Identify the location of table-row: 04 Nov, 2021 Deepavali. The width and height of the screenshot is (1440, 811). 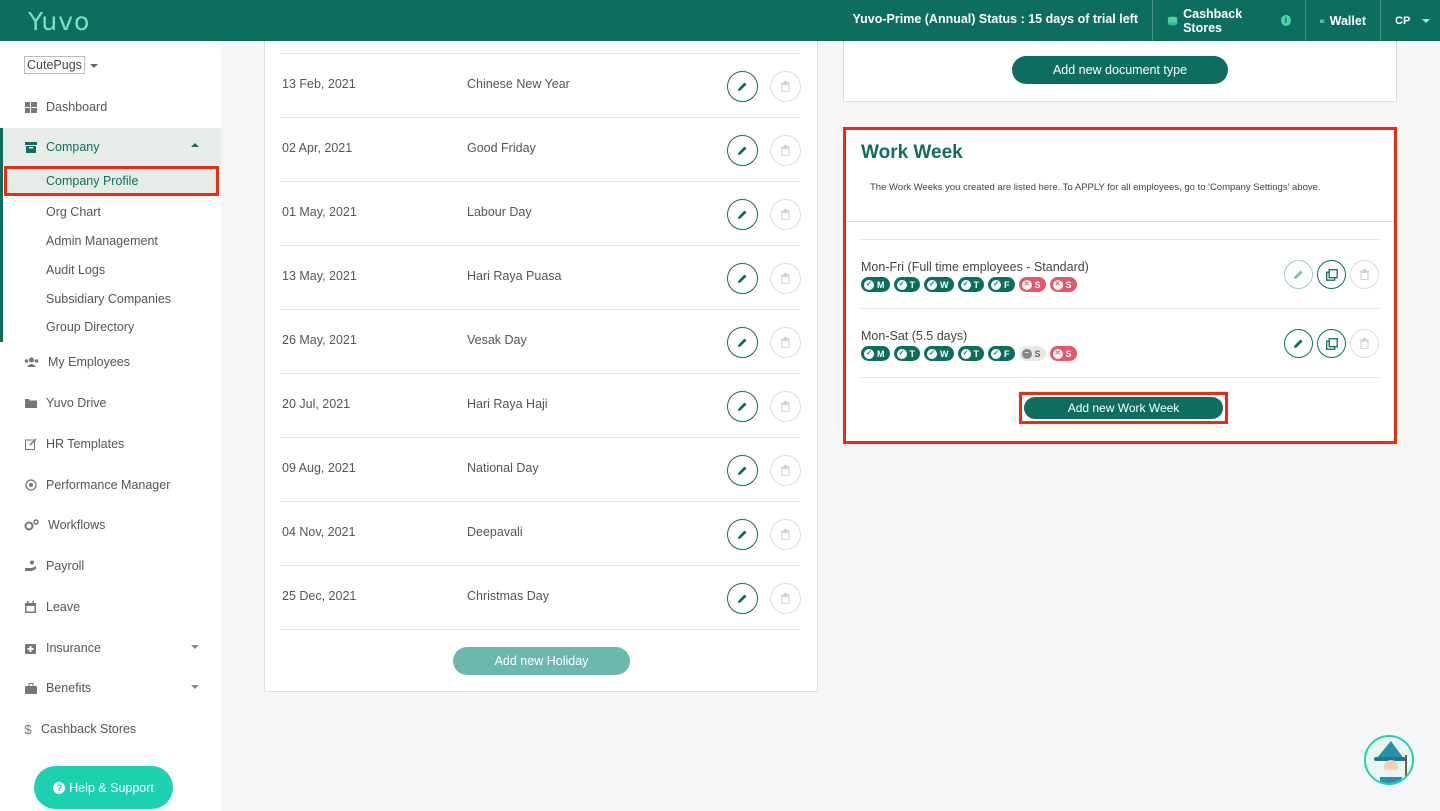
(541, 533).